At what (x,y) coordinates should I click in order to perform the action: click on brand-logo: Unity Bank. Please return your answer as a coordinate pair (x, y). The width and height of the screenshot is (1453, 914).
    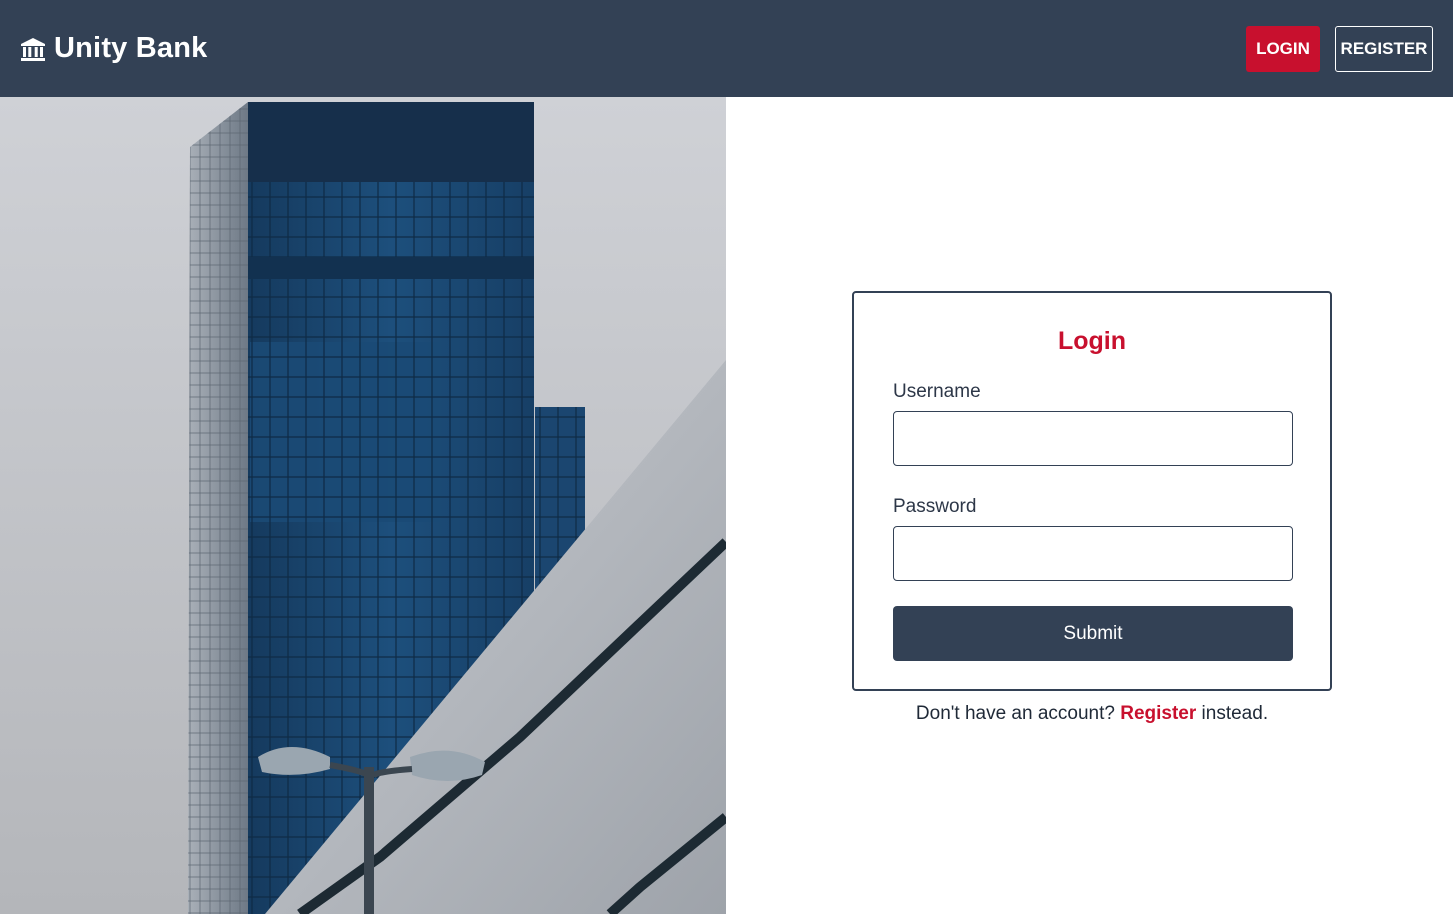
    Looking at the image, I should click on (113, 48).